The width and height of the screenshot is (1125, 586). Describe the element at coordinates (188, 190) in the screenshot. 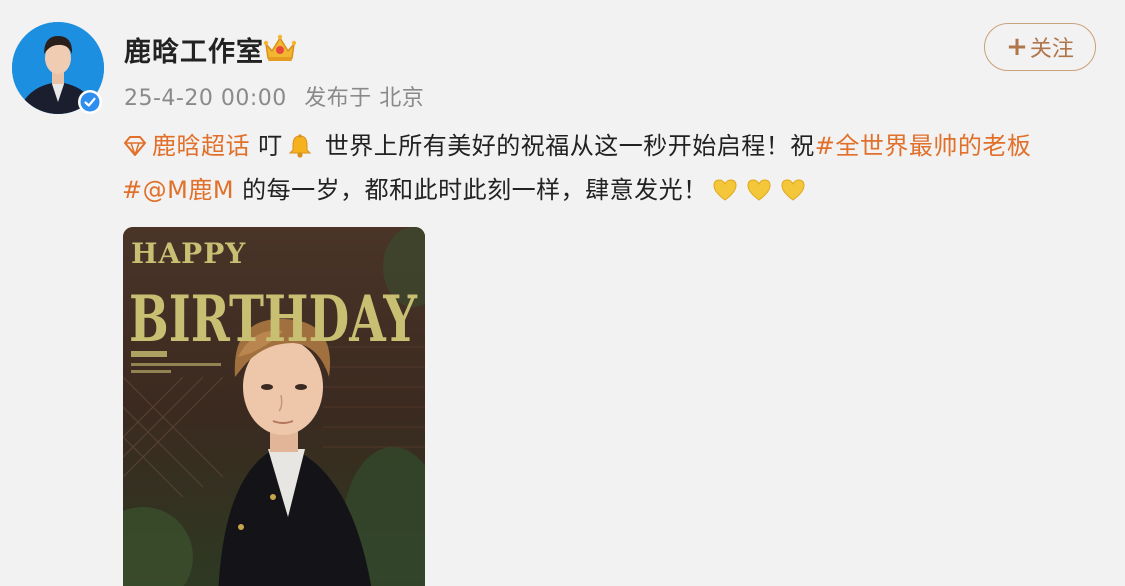

I see `mention-link: @M鹿M` at that location.